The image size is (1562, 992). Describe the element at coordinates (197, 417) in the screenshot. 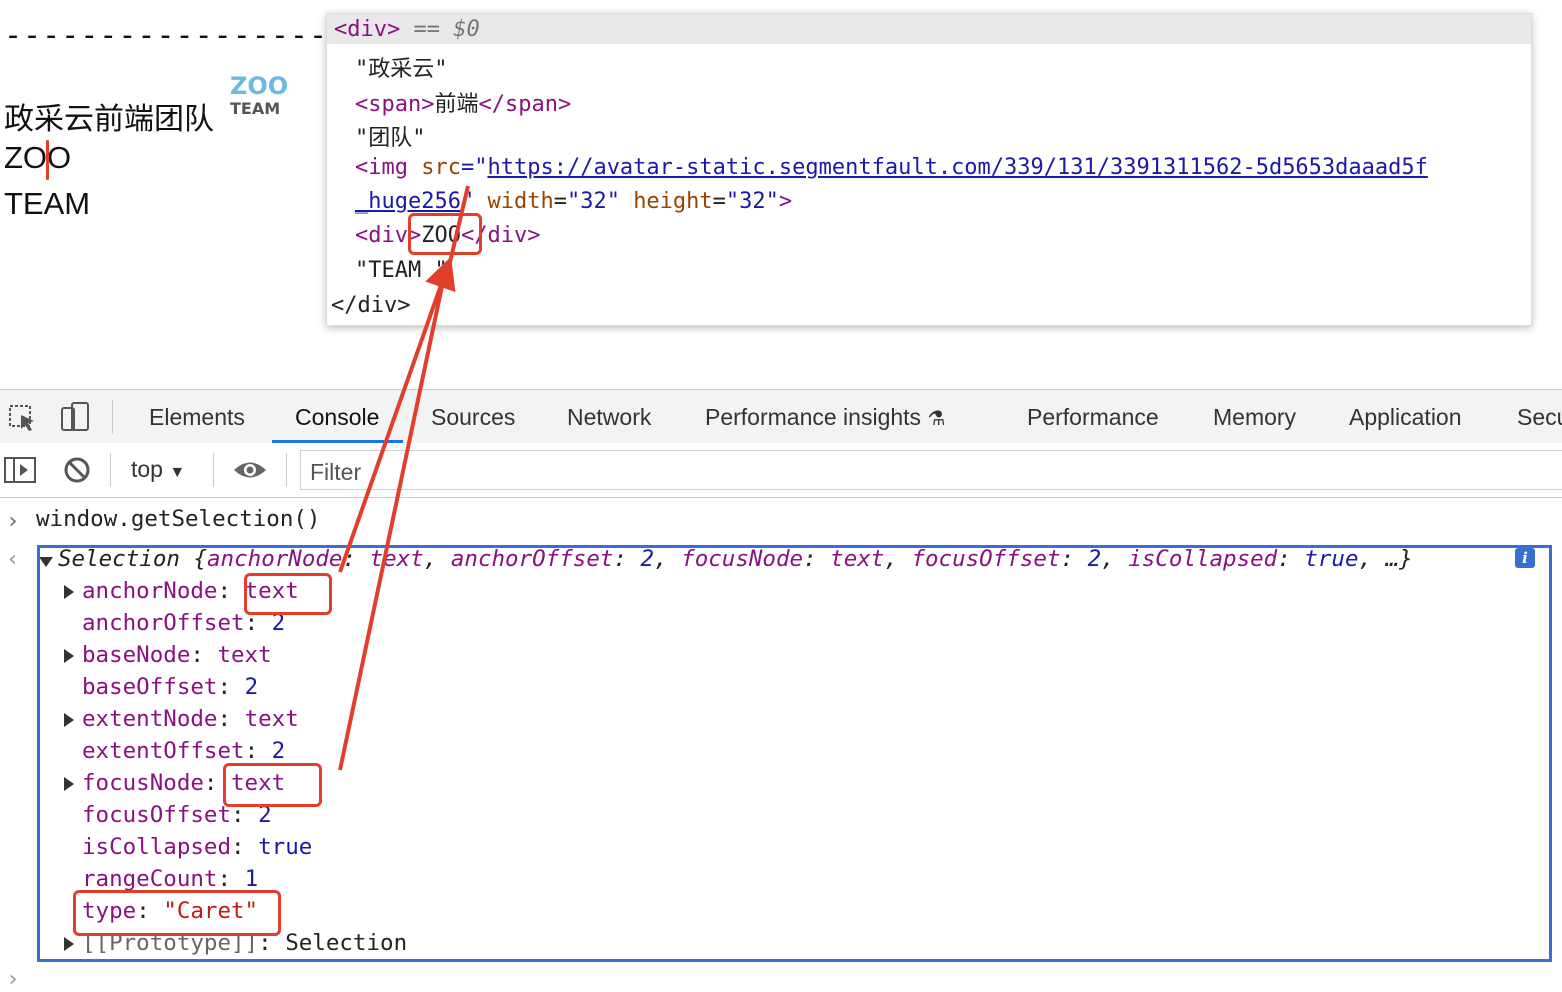

I see `tab-elements: Elements` at that location.